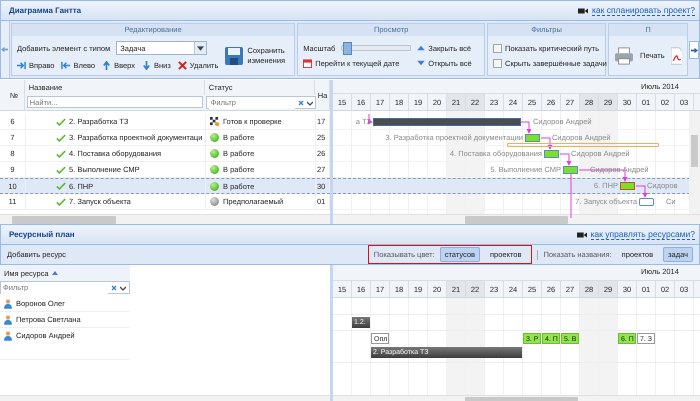  I want to click on pdf-document-icon, so click(676, 55).